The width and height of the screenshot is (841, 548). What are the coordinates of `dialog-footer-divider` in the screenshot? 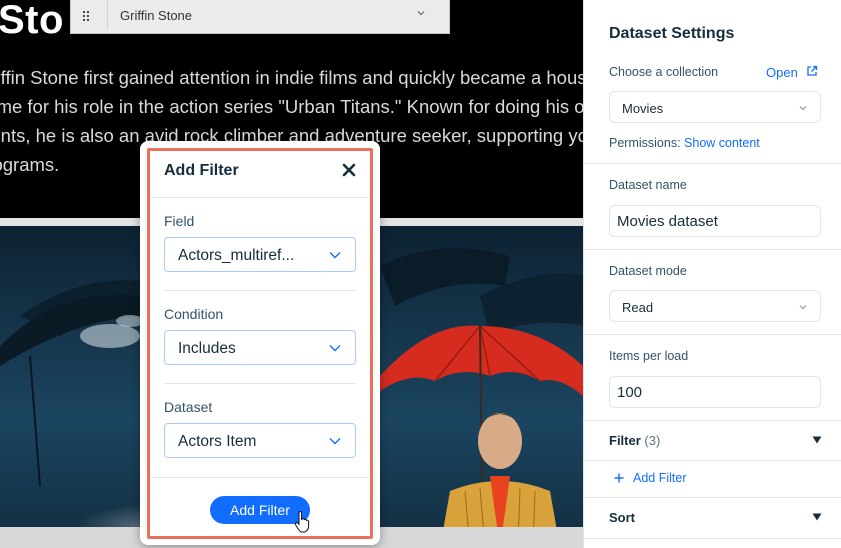 It's located at (260, 477).